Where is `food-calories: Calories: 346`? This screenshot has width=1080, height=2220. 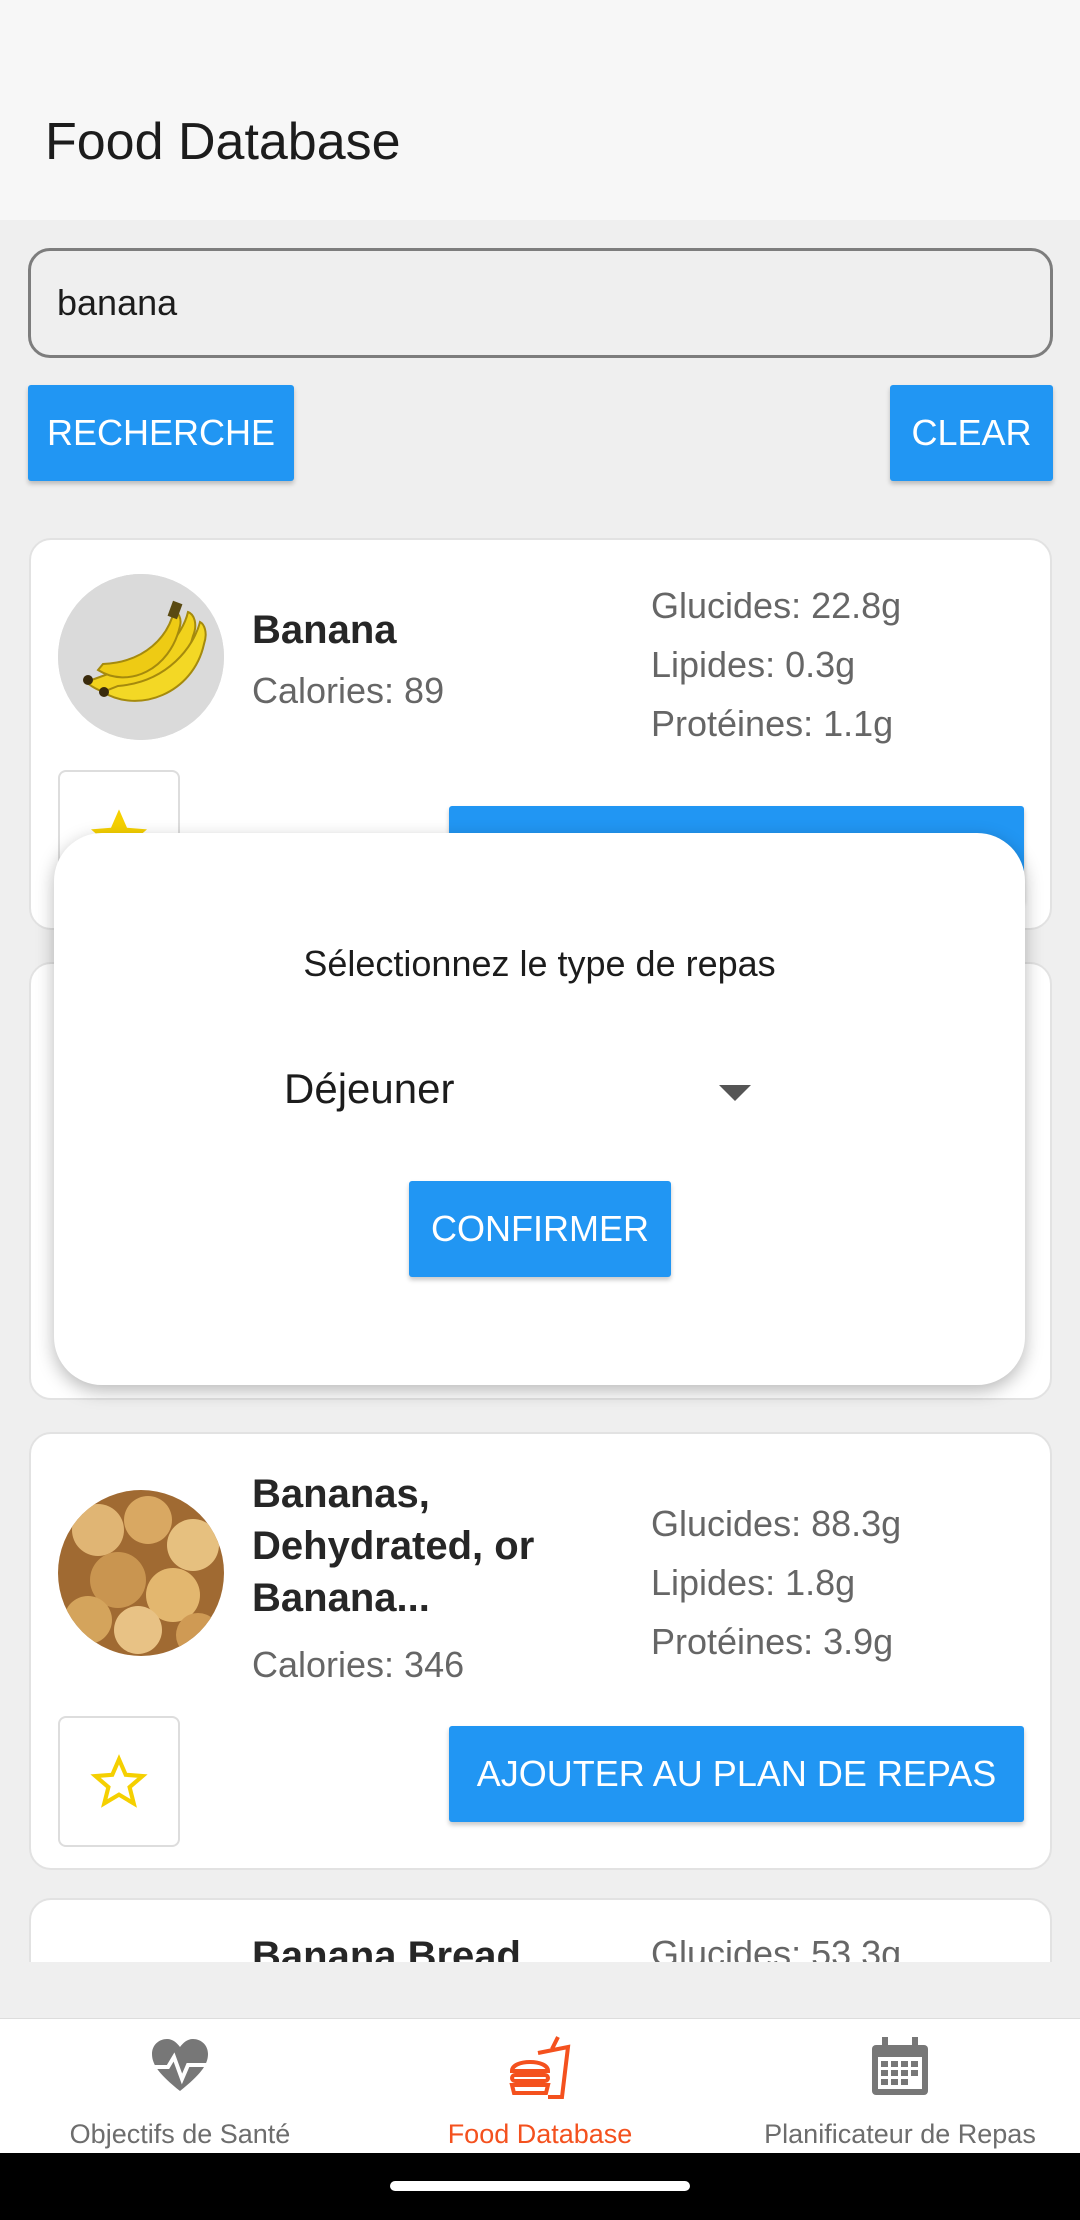
food-calories: Calories: 346 is located at coordinates (358, 1664).